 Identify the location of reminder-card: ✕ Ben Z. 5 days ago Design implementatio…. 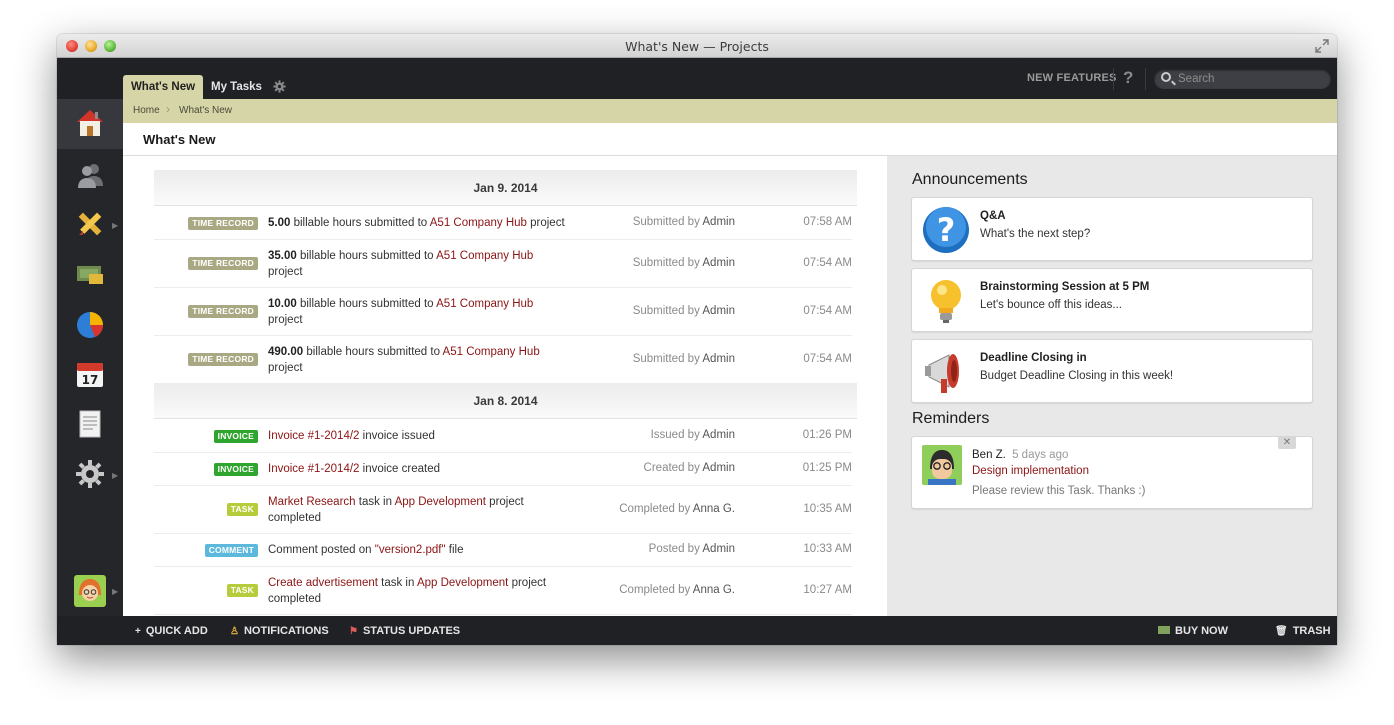
(1112, 472).